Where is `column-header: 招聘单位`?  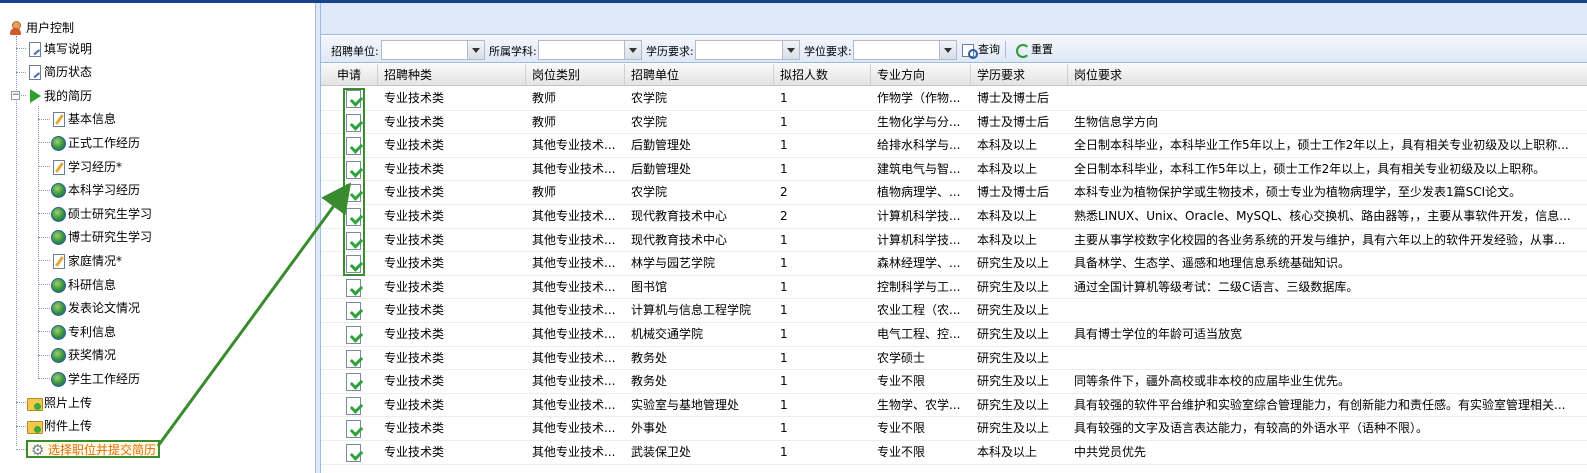
column-header: 招聘单位 is located at coordinates (699, 75).